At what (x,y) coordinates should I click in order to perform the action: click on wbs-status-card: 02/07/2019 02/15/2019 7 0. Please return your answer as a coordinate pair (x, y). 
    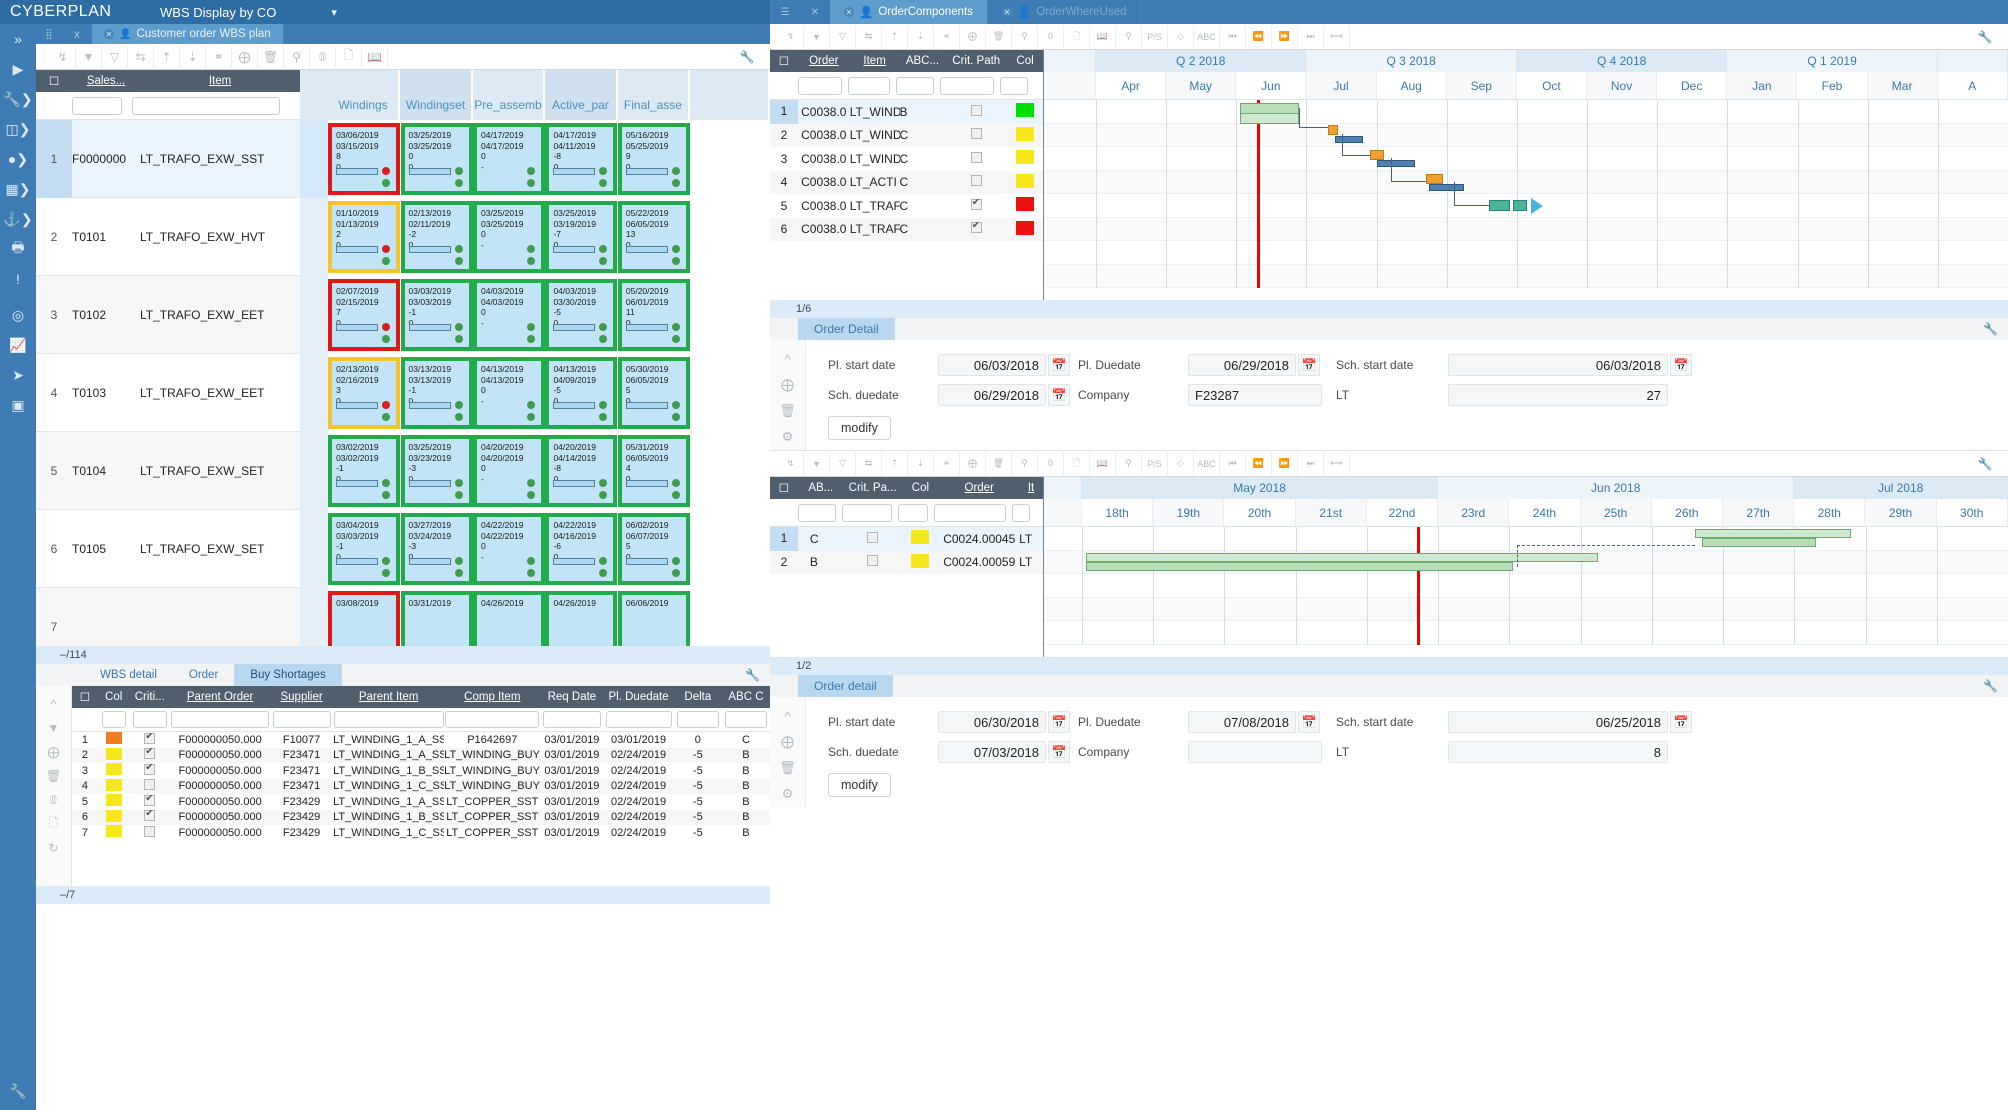
    Looking at the image, I should click on (364, 315).